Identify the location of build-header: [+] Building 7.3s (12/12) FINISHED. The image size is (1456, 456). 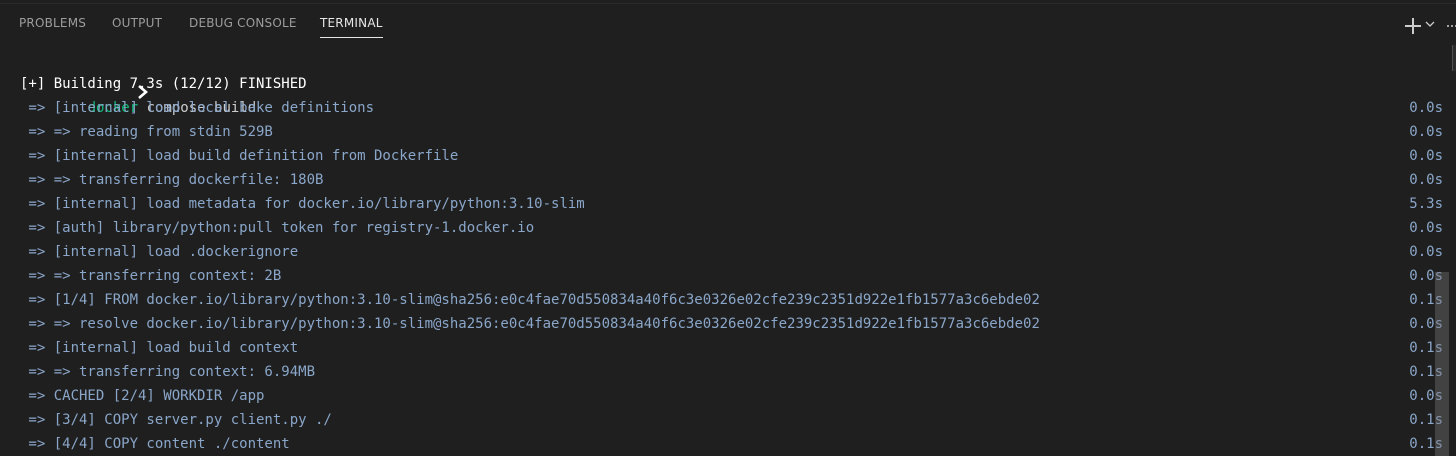
(163, 84).